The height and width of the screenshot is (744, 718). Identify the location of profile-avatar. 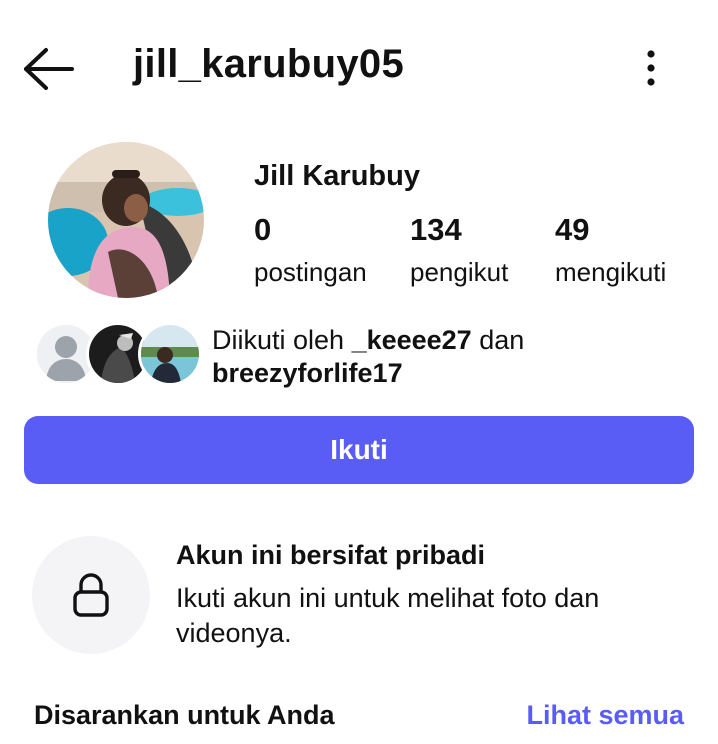
(126, 220).